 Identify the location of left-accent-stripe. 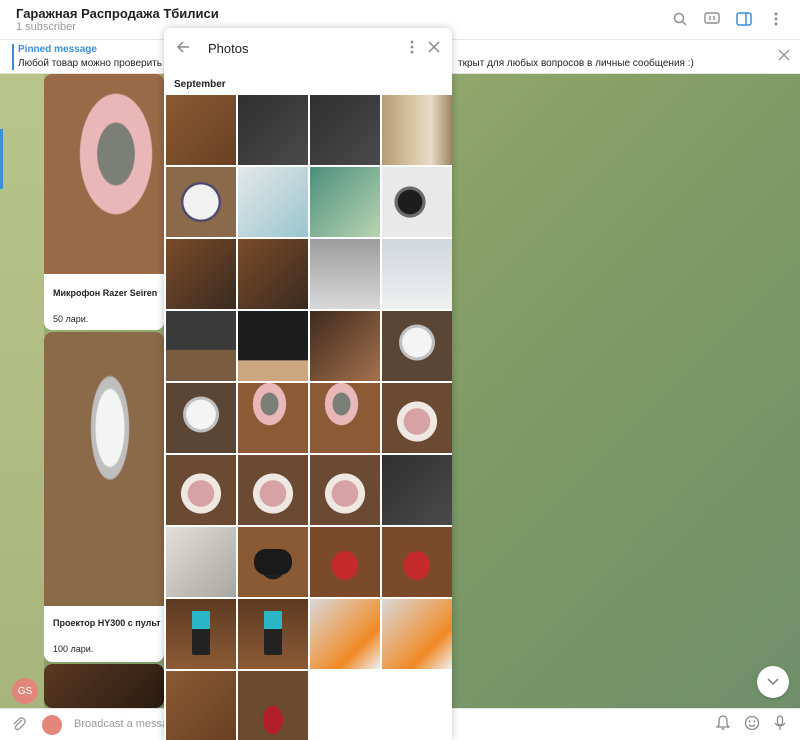
(1, 159).